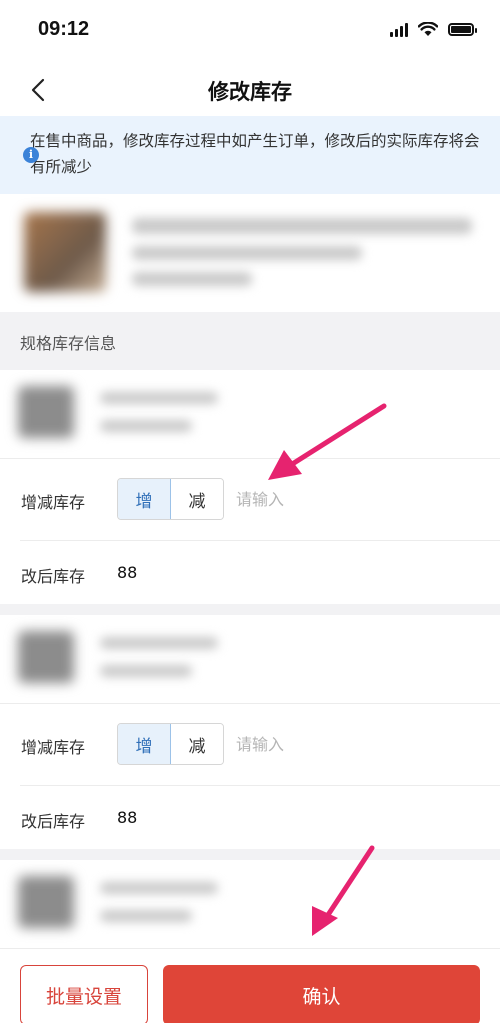 This screenshot has width=500, height=1023. What do you see at coordinates (65, 252) in the screenshot?
I see `product-image` at bounding box center [65, 252].